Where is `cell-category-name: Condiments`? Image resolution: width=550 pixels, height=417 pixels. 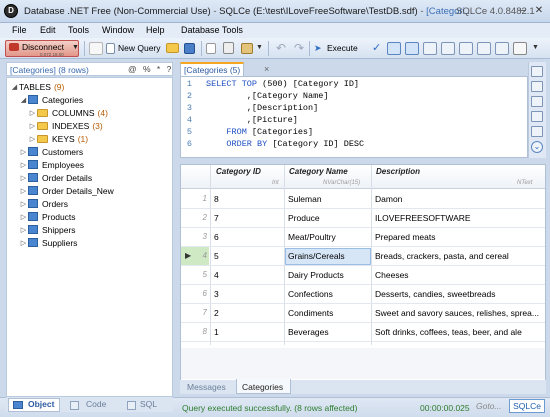 cell-category-name: Condiments is located at coordinates (329, 313).